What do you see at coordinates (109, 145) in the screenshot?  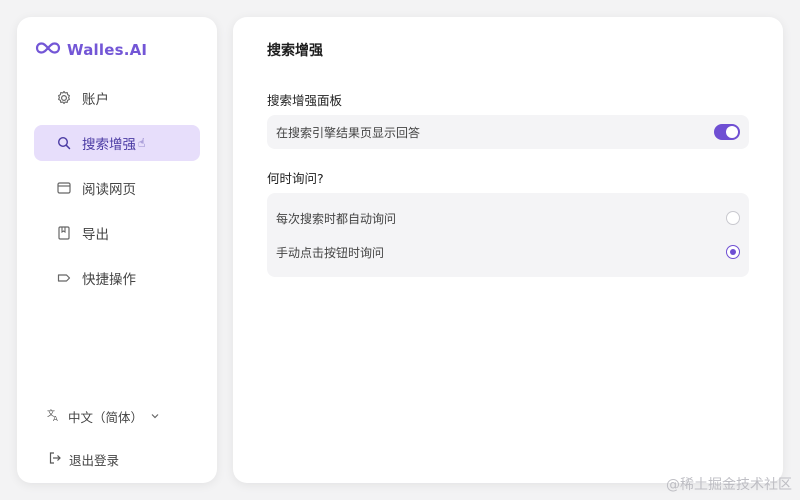 I see `sidebar-item-label: 搜索增强` at bounding box center [109, 145].